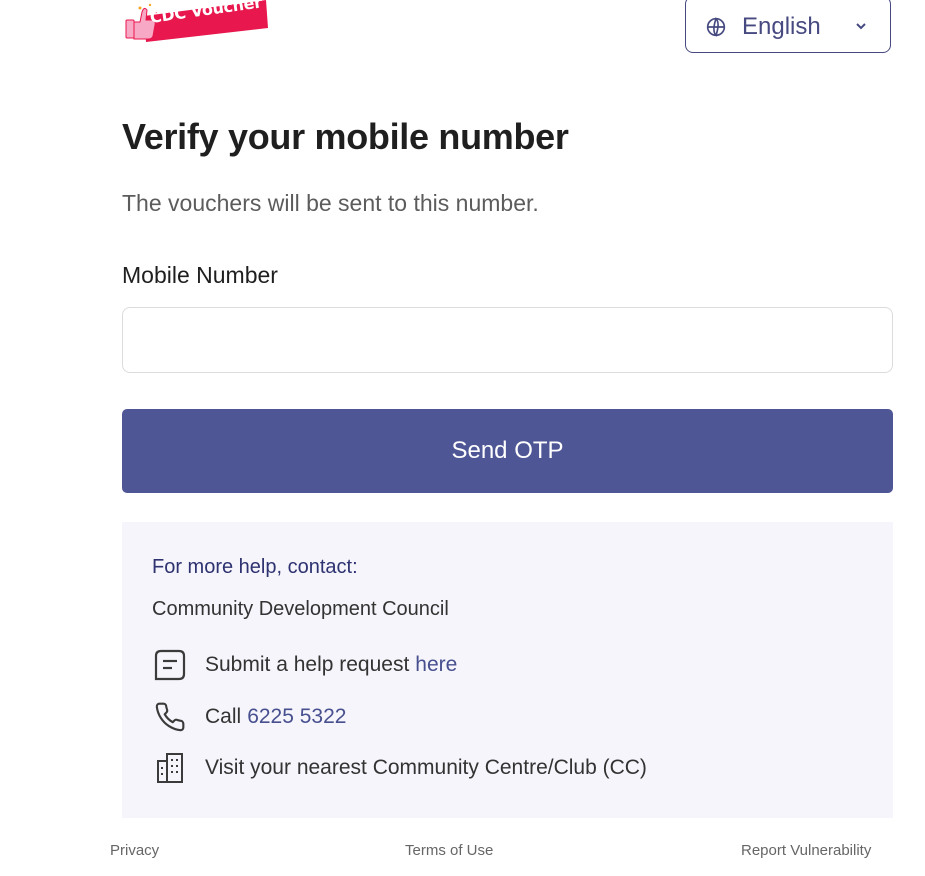  I want to click on help-request-row: Submit a help request here, so click(304, 665).